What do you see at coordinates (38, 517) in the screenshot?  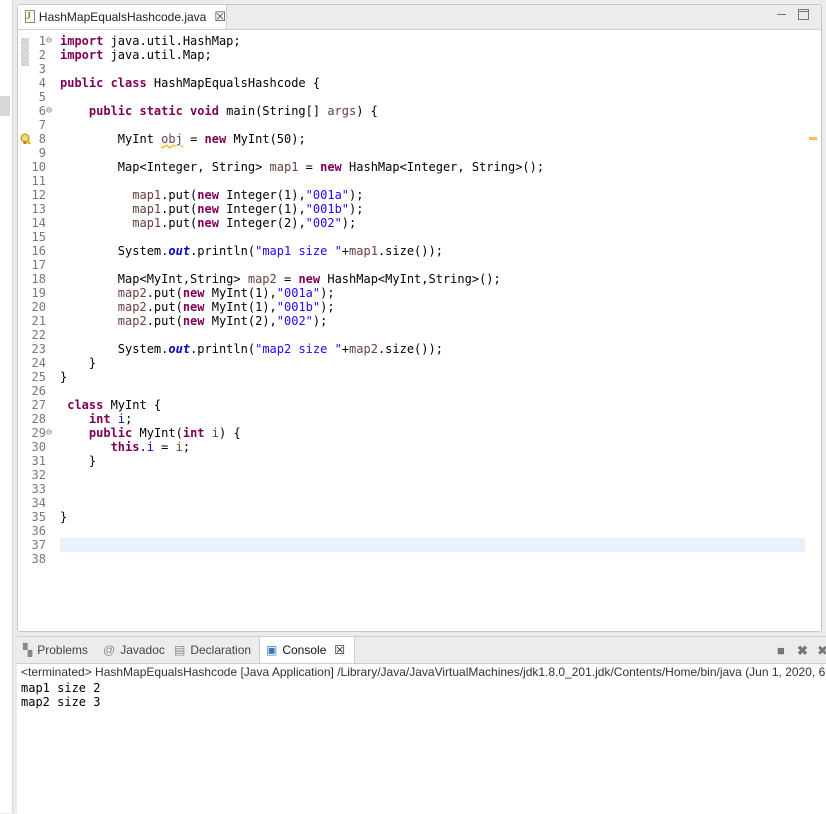 I see `line-number: 35` at bounding box center [38, 517].